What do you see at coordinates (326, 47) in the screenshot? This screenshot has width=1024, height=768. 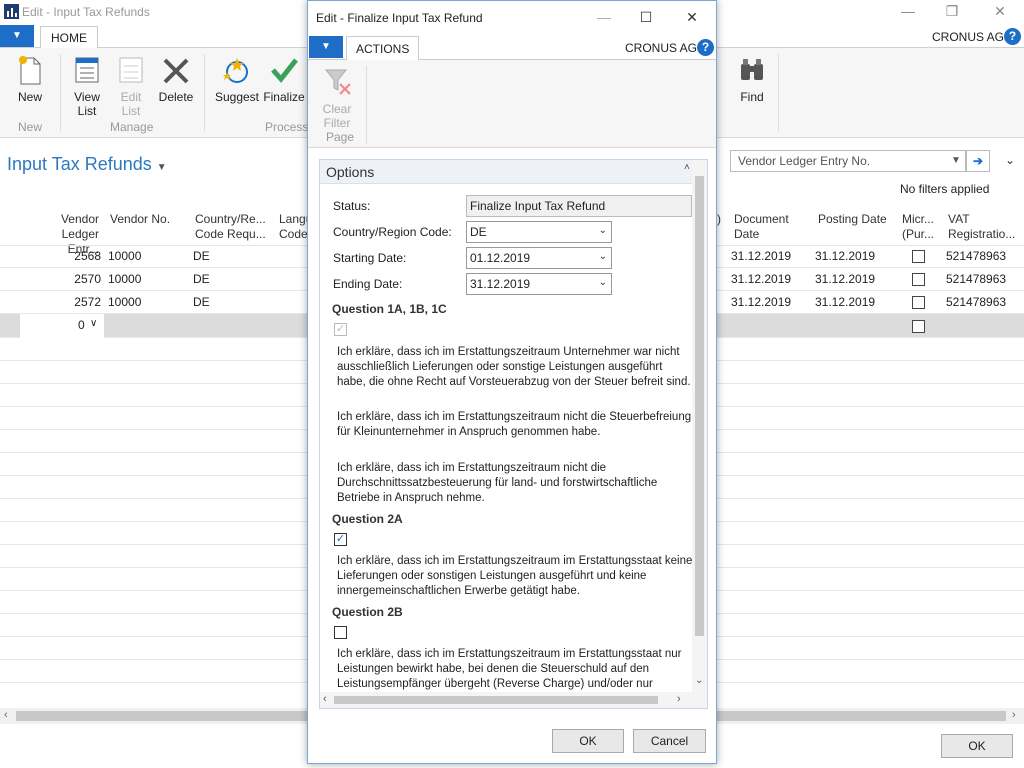 I see `dialog-menu-button: ▼` at bounding box center [326, 47].